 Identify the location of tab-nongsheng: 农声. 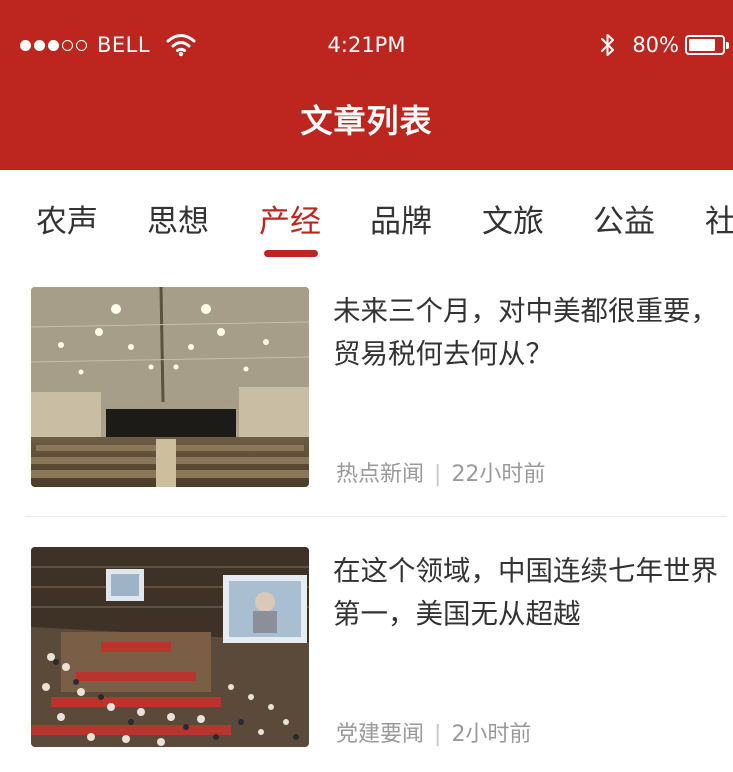
(67, 218).